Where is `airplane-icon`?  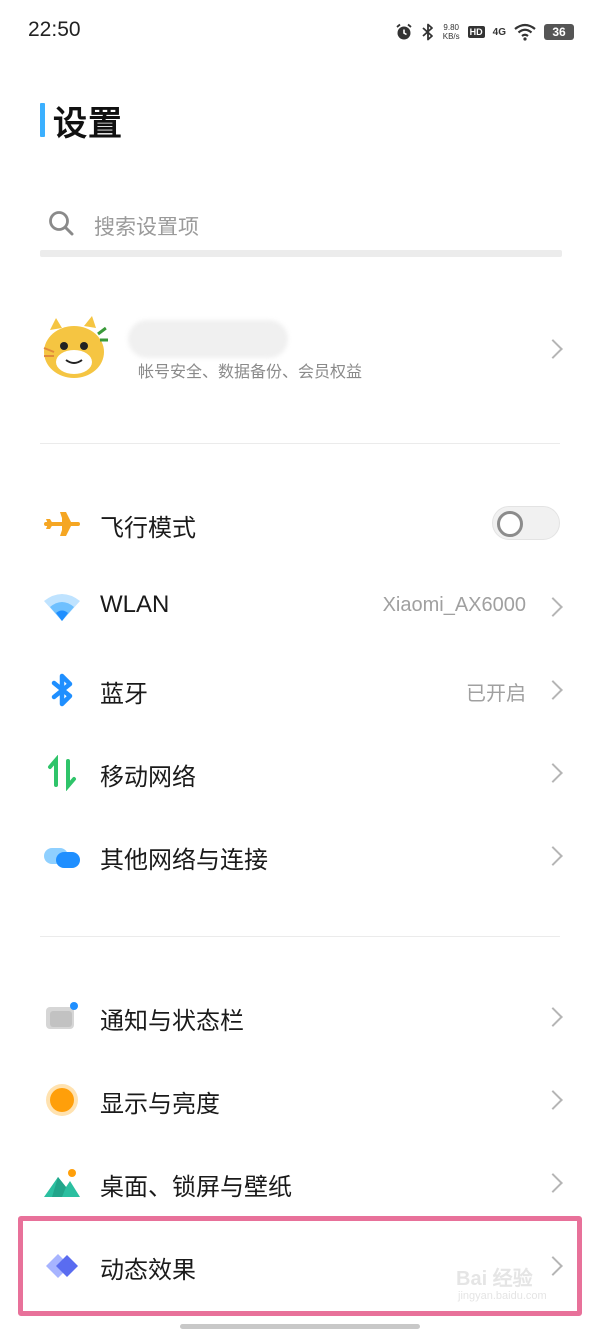
airplane-icon is located at coordinates (62, 524).